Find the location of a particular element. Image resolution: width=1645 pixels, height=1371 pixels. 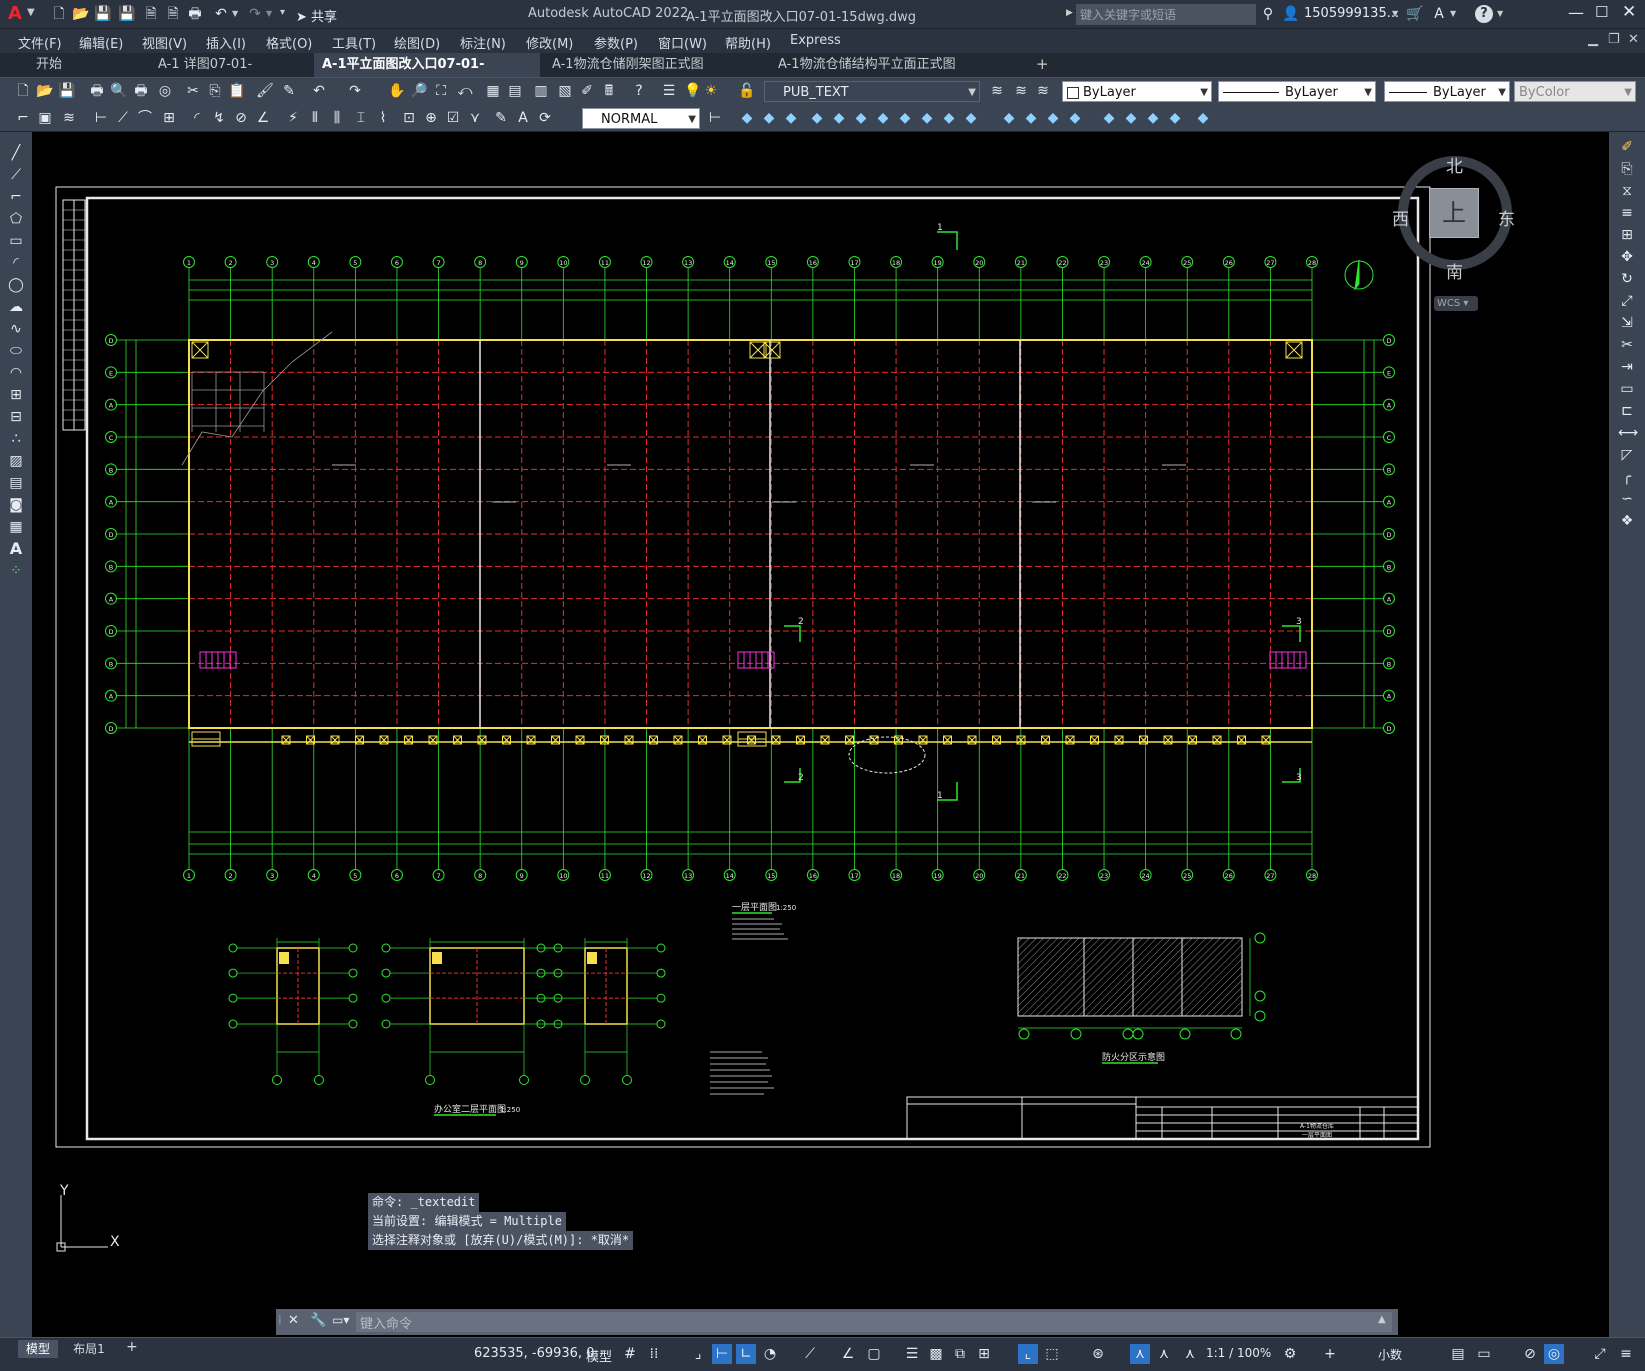

arc-length-icon: ⌒ is located at coordinates (145, 118).